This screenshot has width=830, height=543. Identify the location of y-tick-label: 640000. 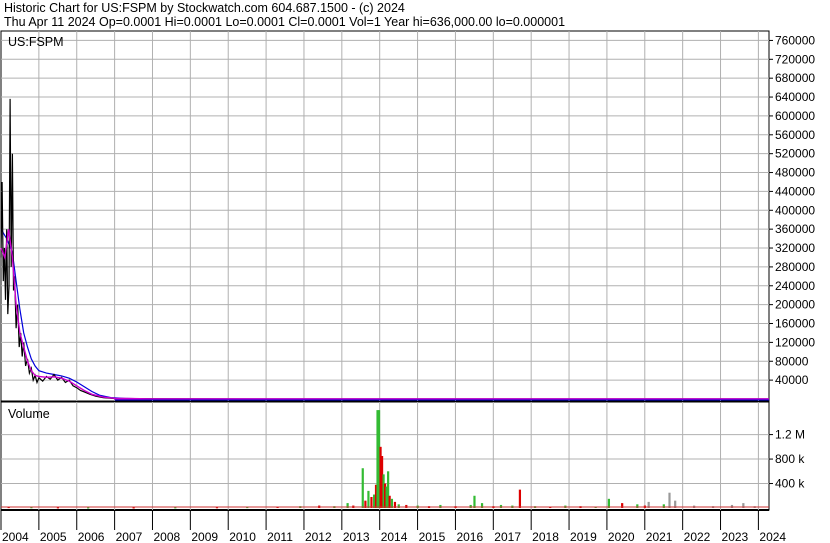
(795, 97).